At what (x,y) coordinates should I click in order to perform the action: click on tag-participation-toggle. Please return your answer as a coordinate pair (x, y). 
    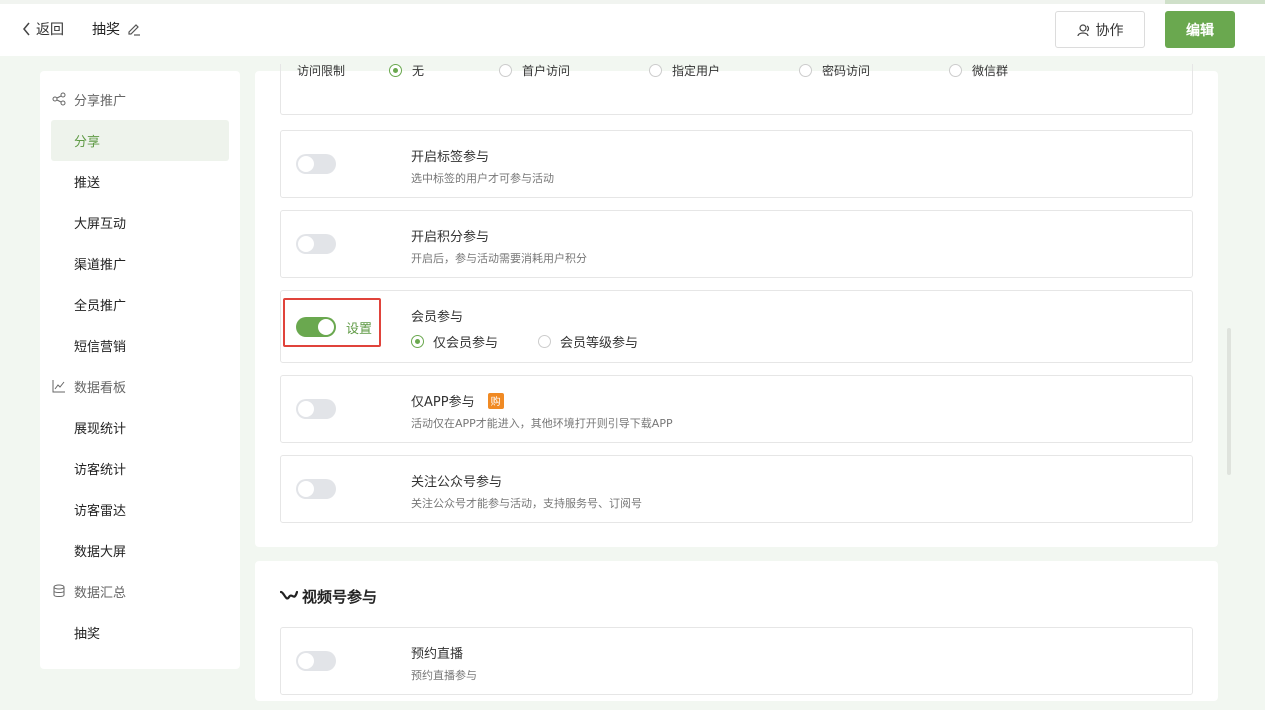
    Looking at the image, I should click on (316, 164).